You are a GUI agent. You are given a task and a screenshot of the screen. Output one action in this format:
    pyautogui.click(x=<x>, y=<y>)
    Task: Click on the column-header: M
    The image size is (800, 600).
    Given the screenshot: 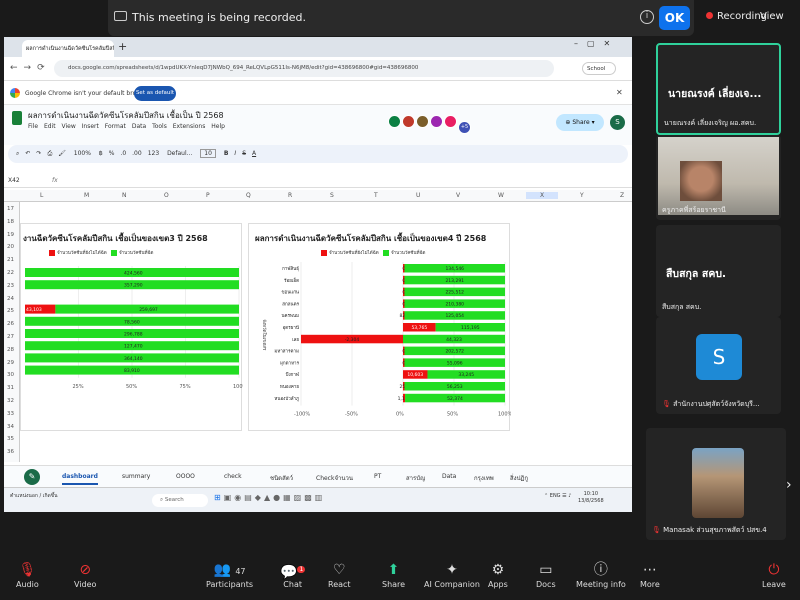 What is the action you would take?
    pyautogui.click(x=86, y=195)
    